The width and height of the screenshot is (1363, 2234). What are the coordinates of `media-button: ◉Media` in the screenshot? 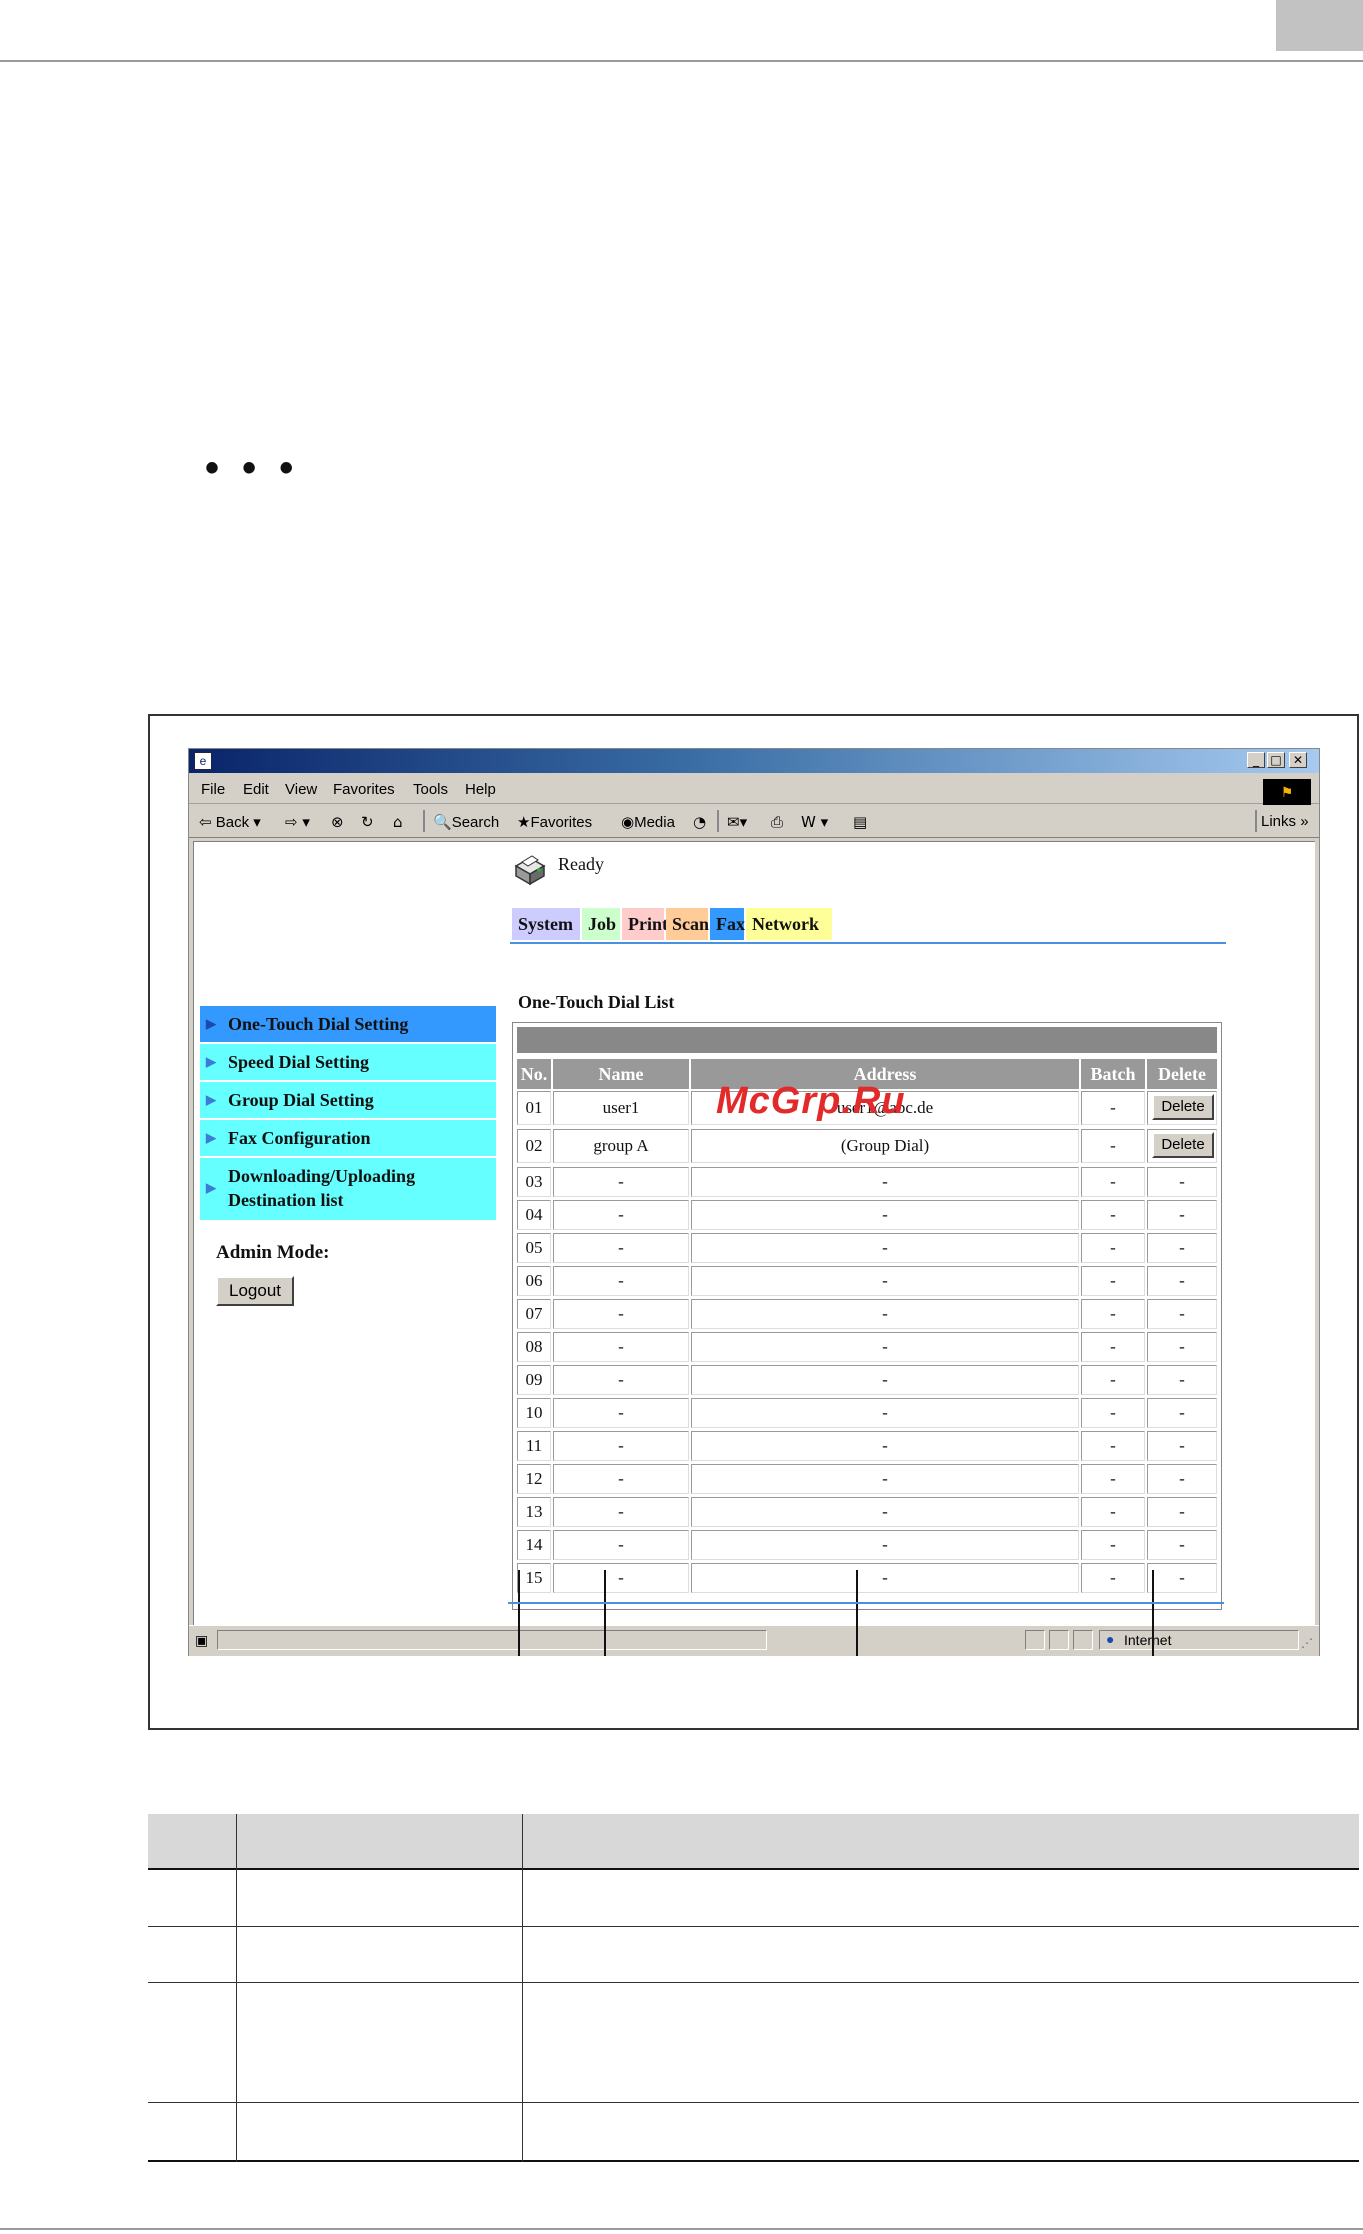 It's located at (648, 822).